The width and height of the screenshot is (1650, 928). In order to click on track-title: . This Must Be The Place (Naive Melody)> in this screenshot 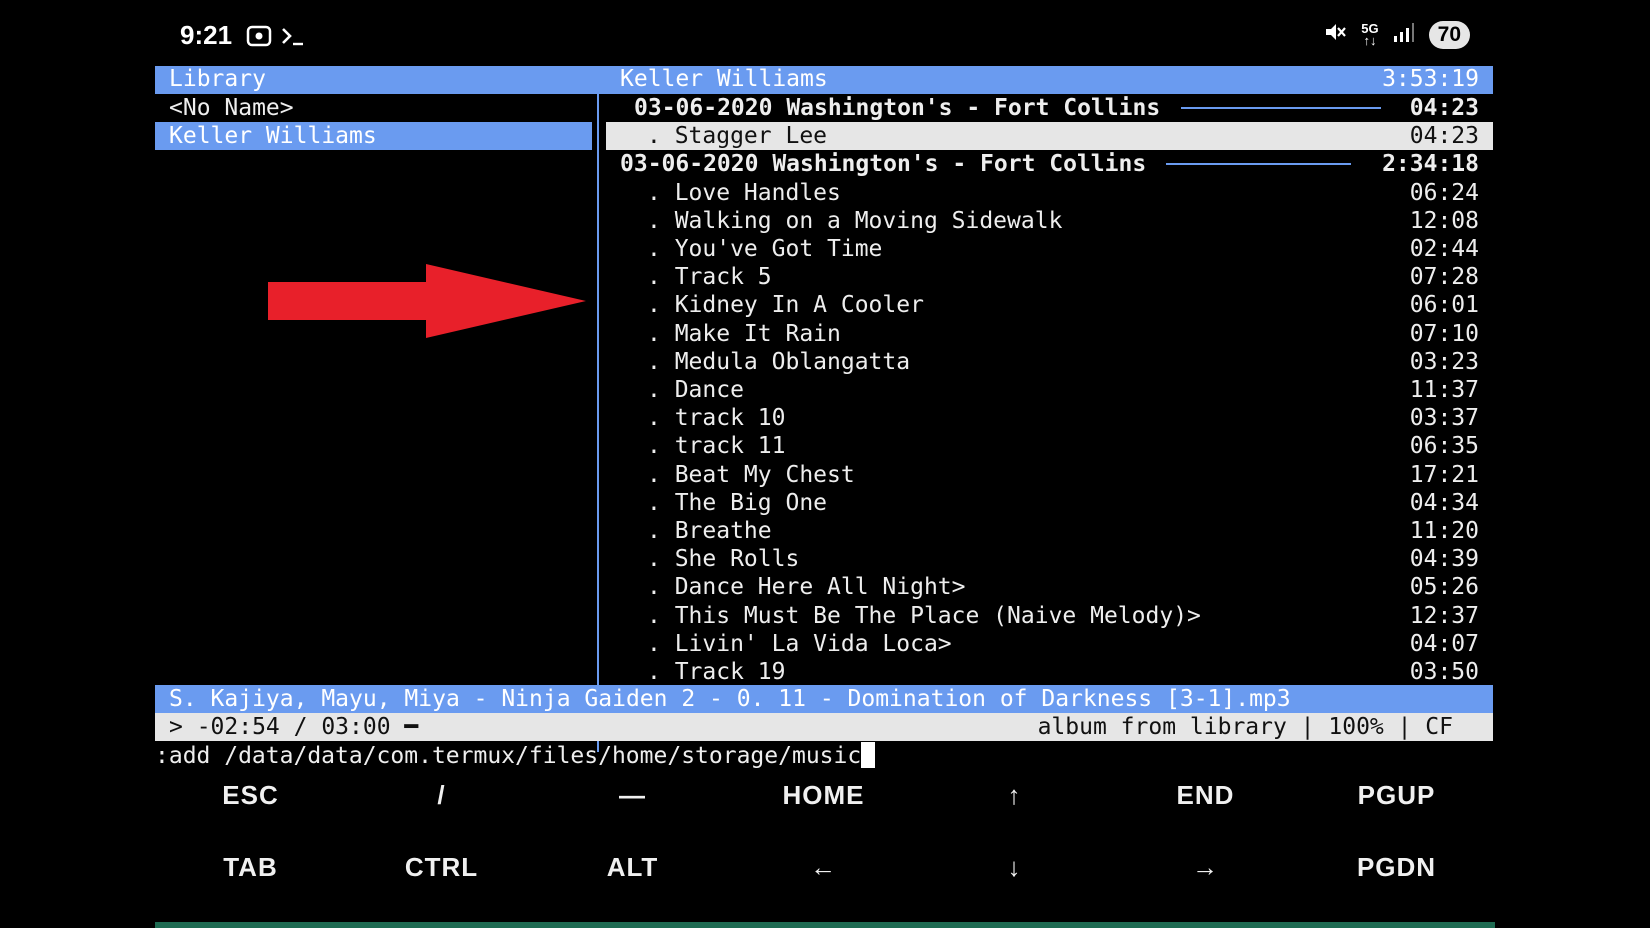, I will do `click(924, 615)`.